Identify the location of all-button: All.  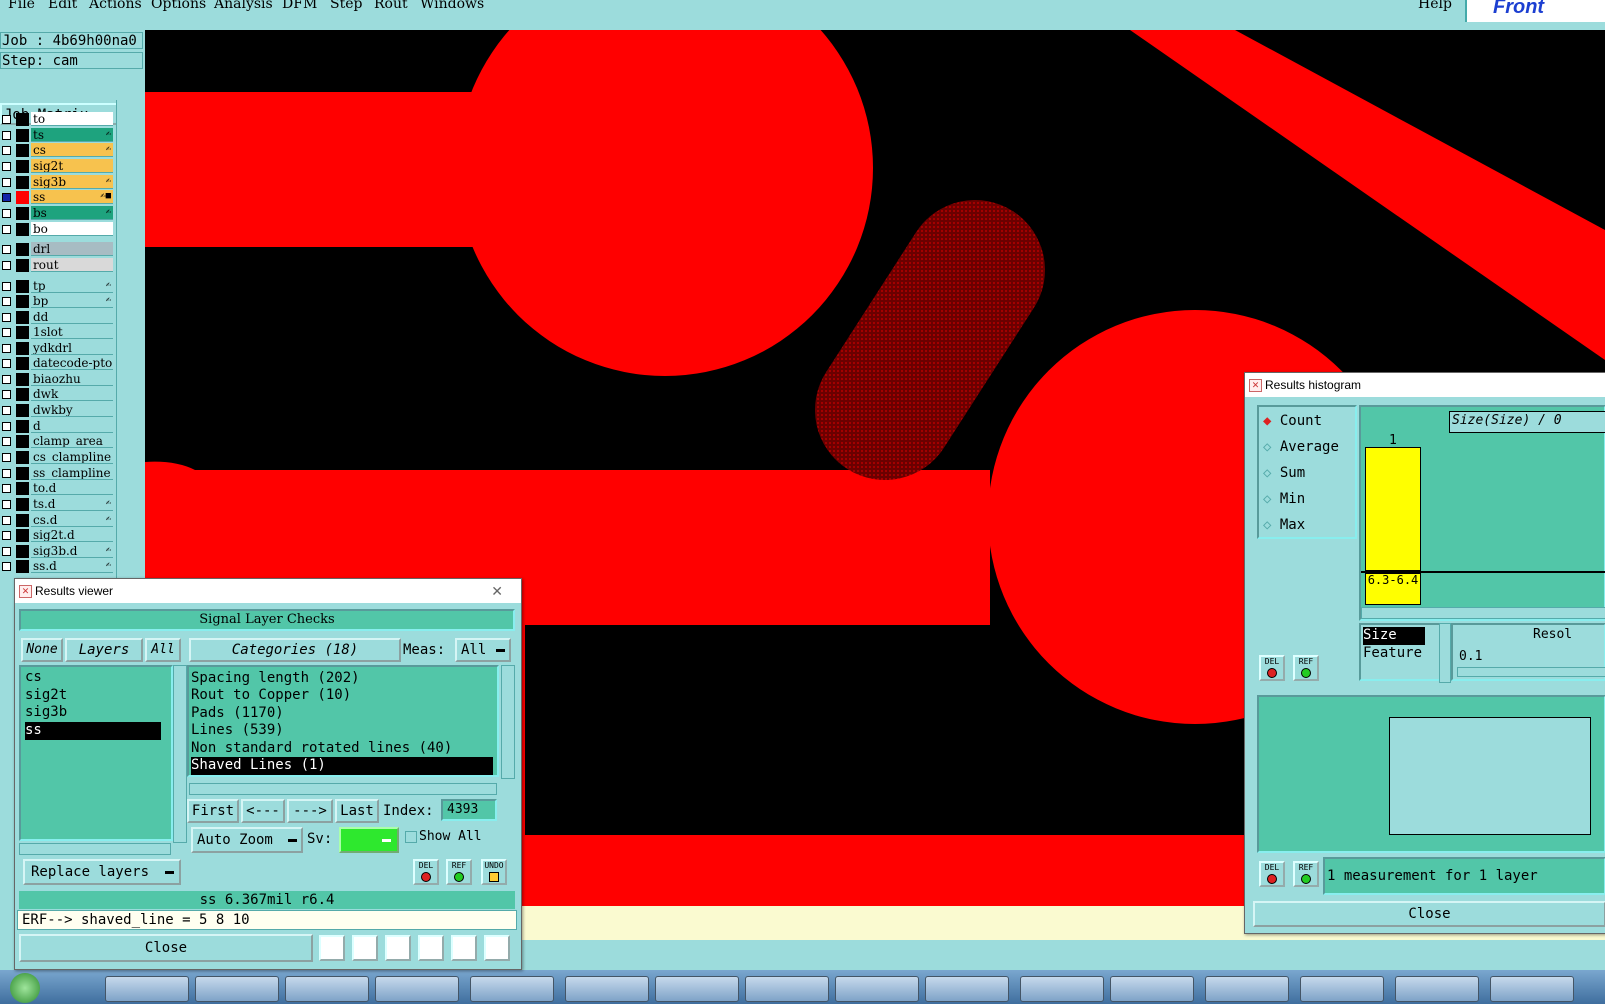
(163, 650).